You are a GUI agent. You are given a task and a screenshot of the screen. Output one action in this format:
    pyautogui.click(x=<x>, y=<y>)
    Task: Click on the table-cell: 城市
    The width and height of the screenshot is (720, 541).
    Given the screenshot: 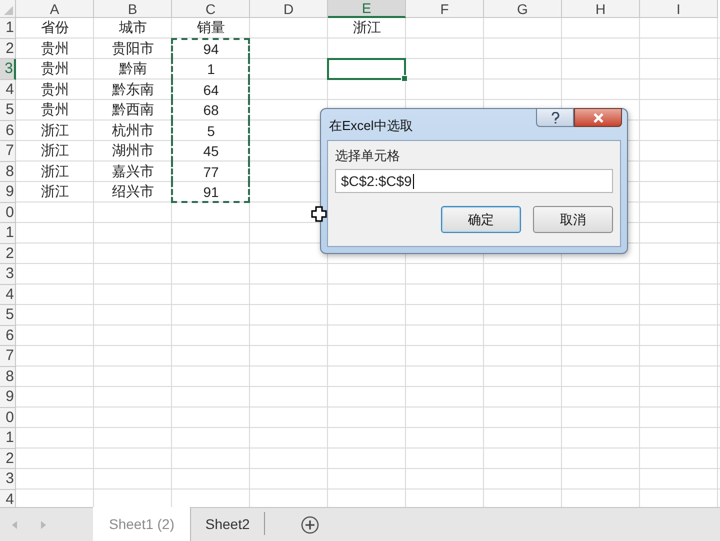 What is the action you would take?
    pyautogui.click(x=133, y=28)
    